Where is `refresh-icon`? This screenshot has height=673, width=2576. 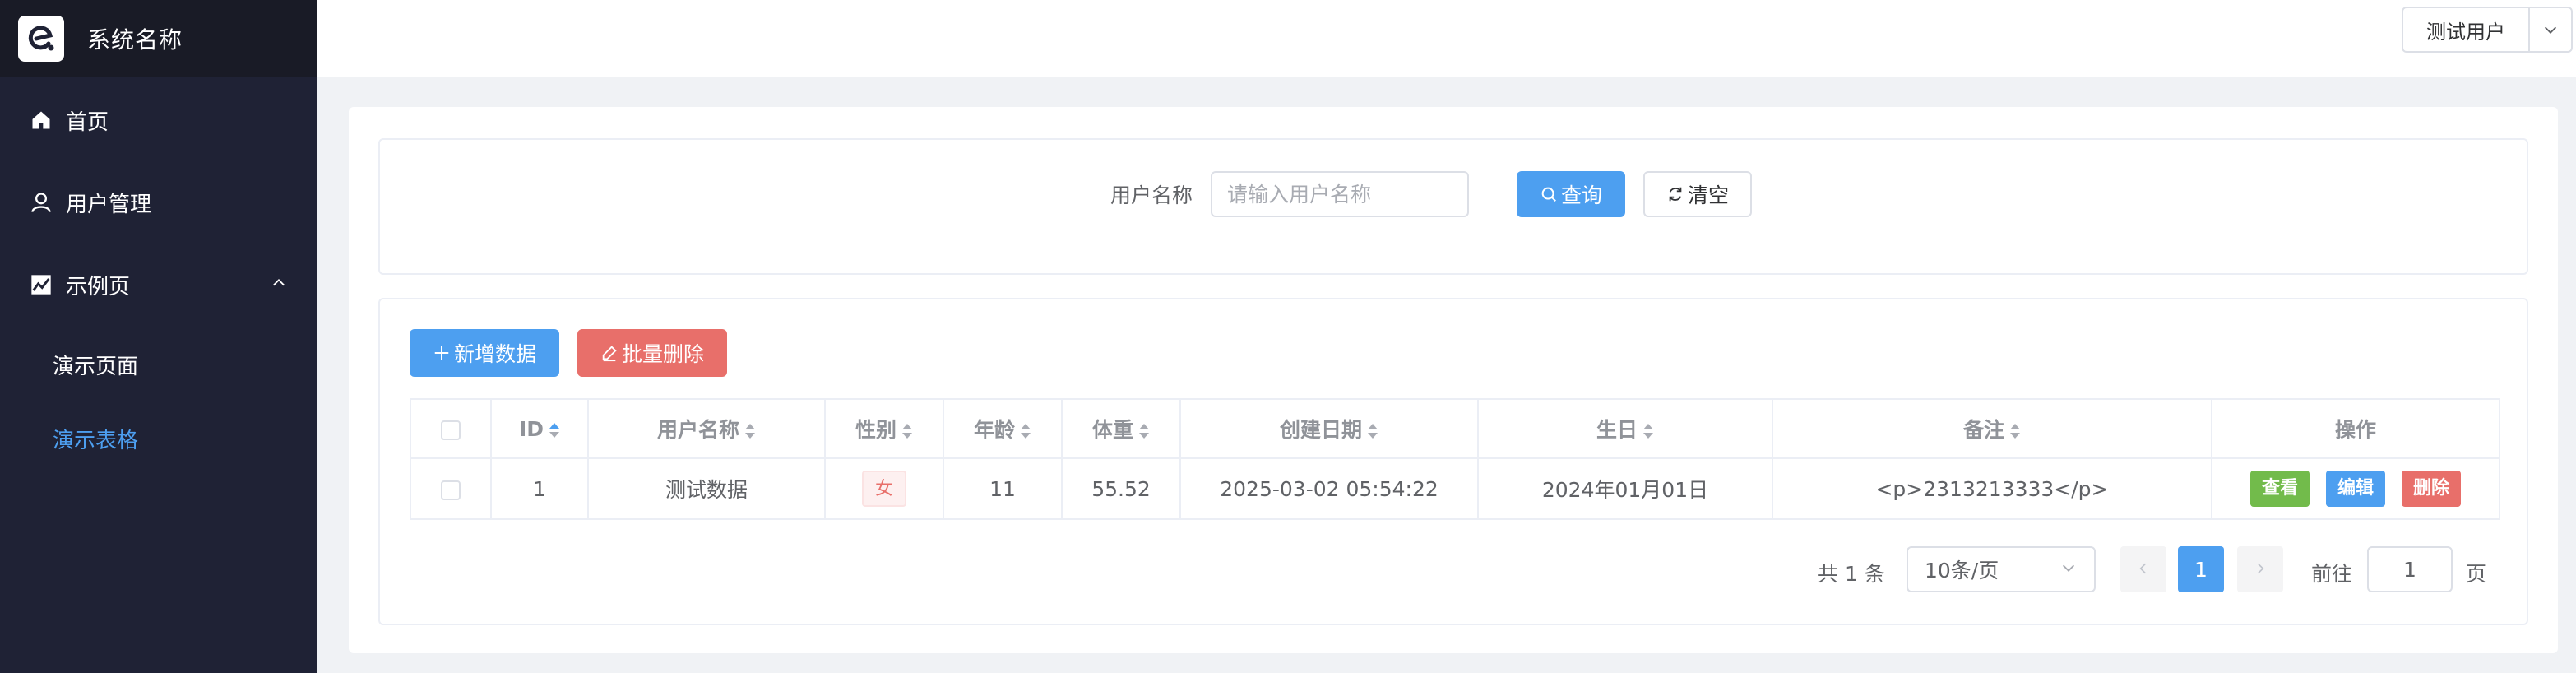 refresh-icon is located at coordinates (1675, 194).